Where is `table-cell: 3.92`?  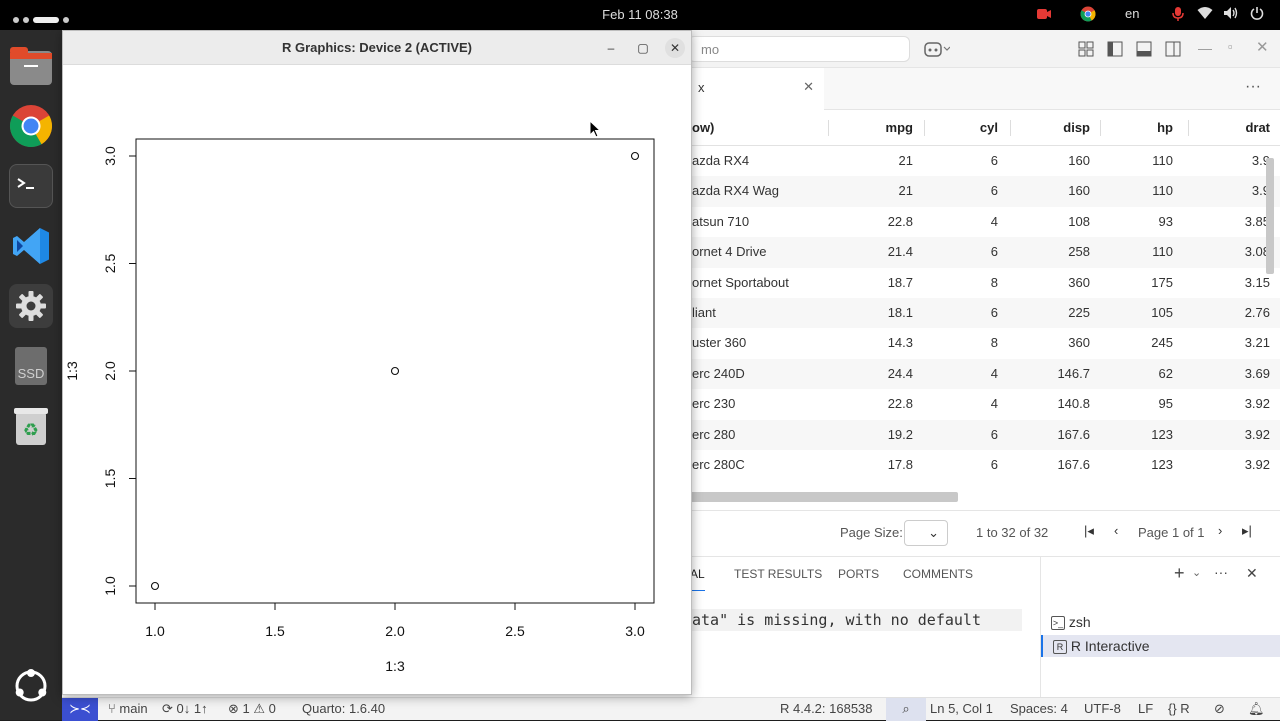
table-cell: 3.92 is located at coordinates (1257, 434).